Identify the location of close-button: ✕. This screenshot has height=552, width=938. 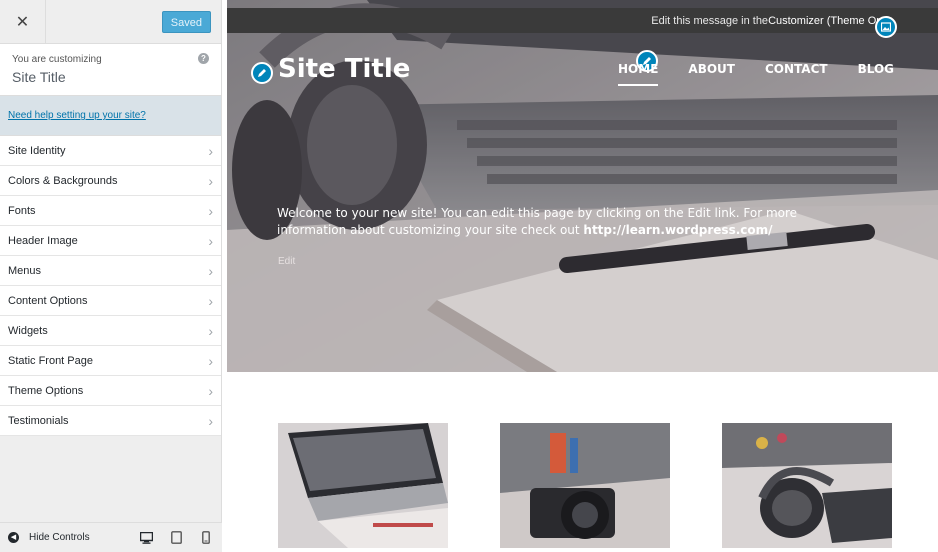
(23, 22).